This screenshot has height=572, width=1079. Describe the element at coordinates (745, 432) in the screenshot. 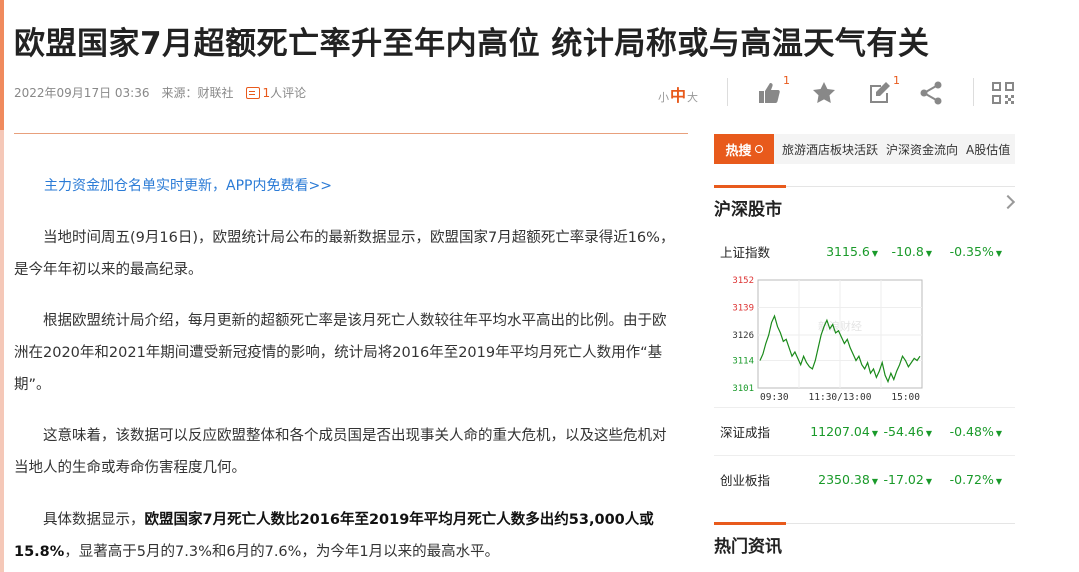

I see `index-name: 深证成指` at that location.